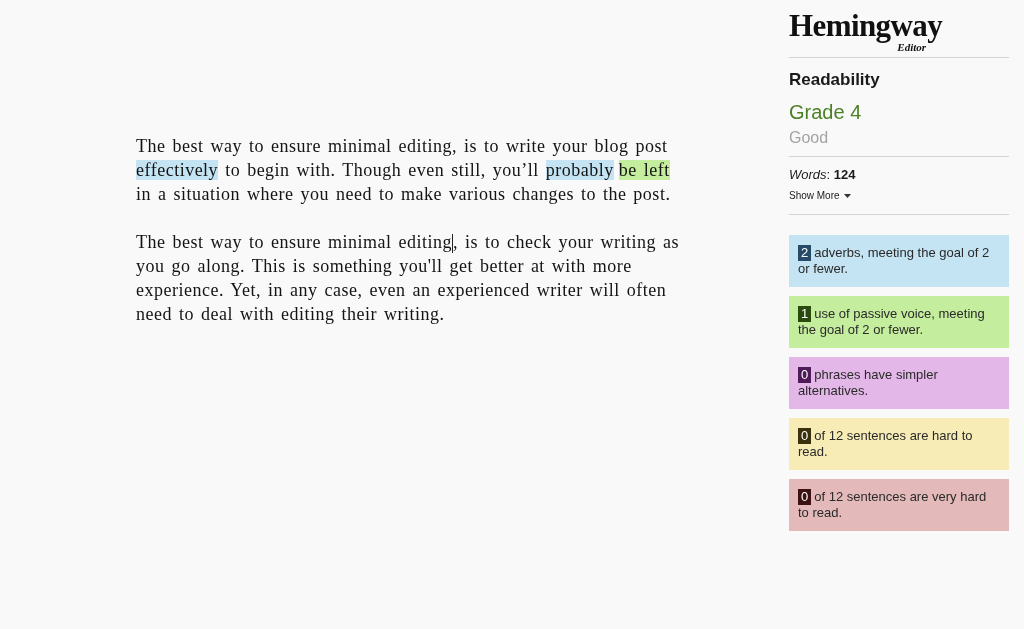 This screenshot has width=1024, height=629. What do you see at coordinates (823, 175) in the screenshot?
I see `word-count: Words: 124` at bounding box center [823, 175].